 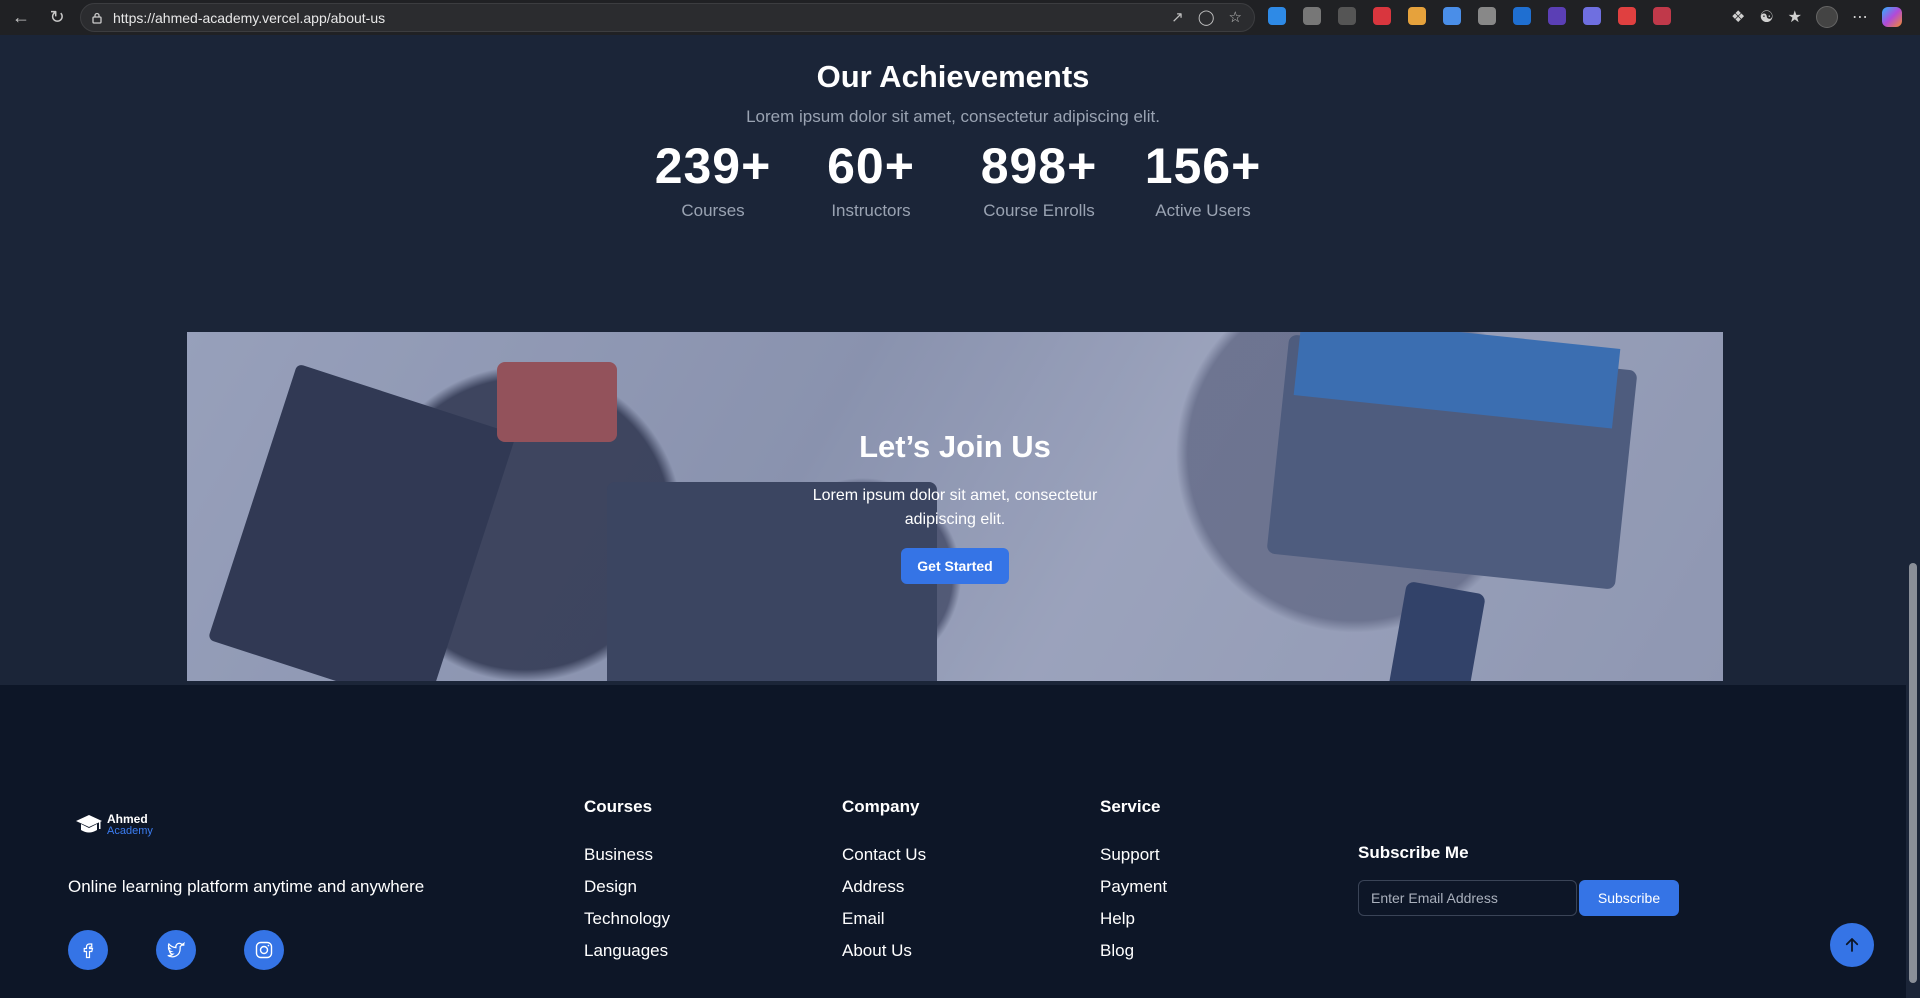 I want to click on stat-value: 239+, so click(x=713, y=166).